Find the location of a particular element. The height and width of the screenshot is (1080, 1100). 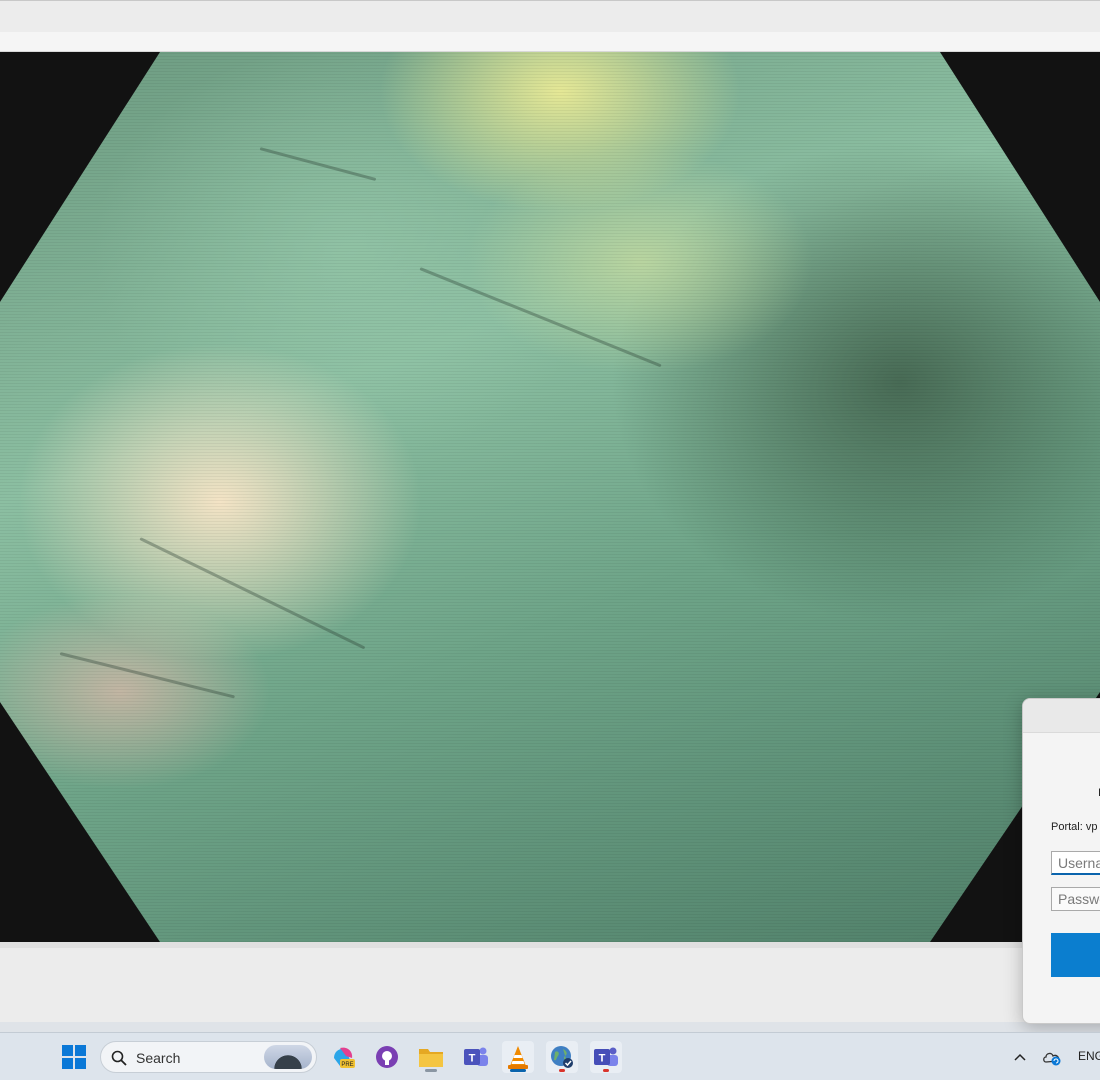

svg-text: PRE is located at coordinates (347, 1065).